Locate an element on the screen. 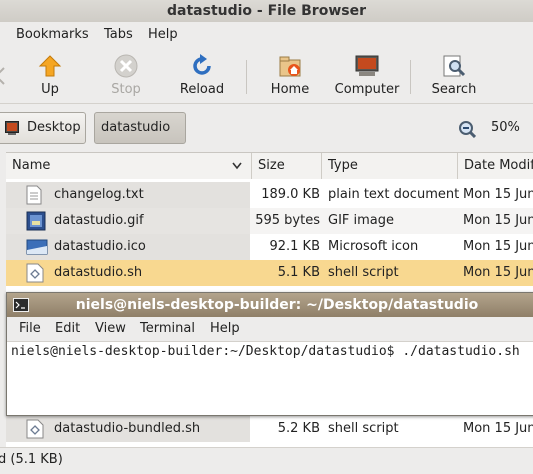 The width and height of the screenshot is (533, 474). zoom-level: 50% is located at coordinates (505, 127).